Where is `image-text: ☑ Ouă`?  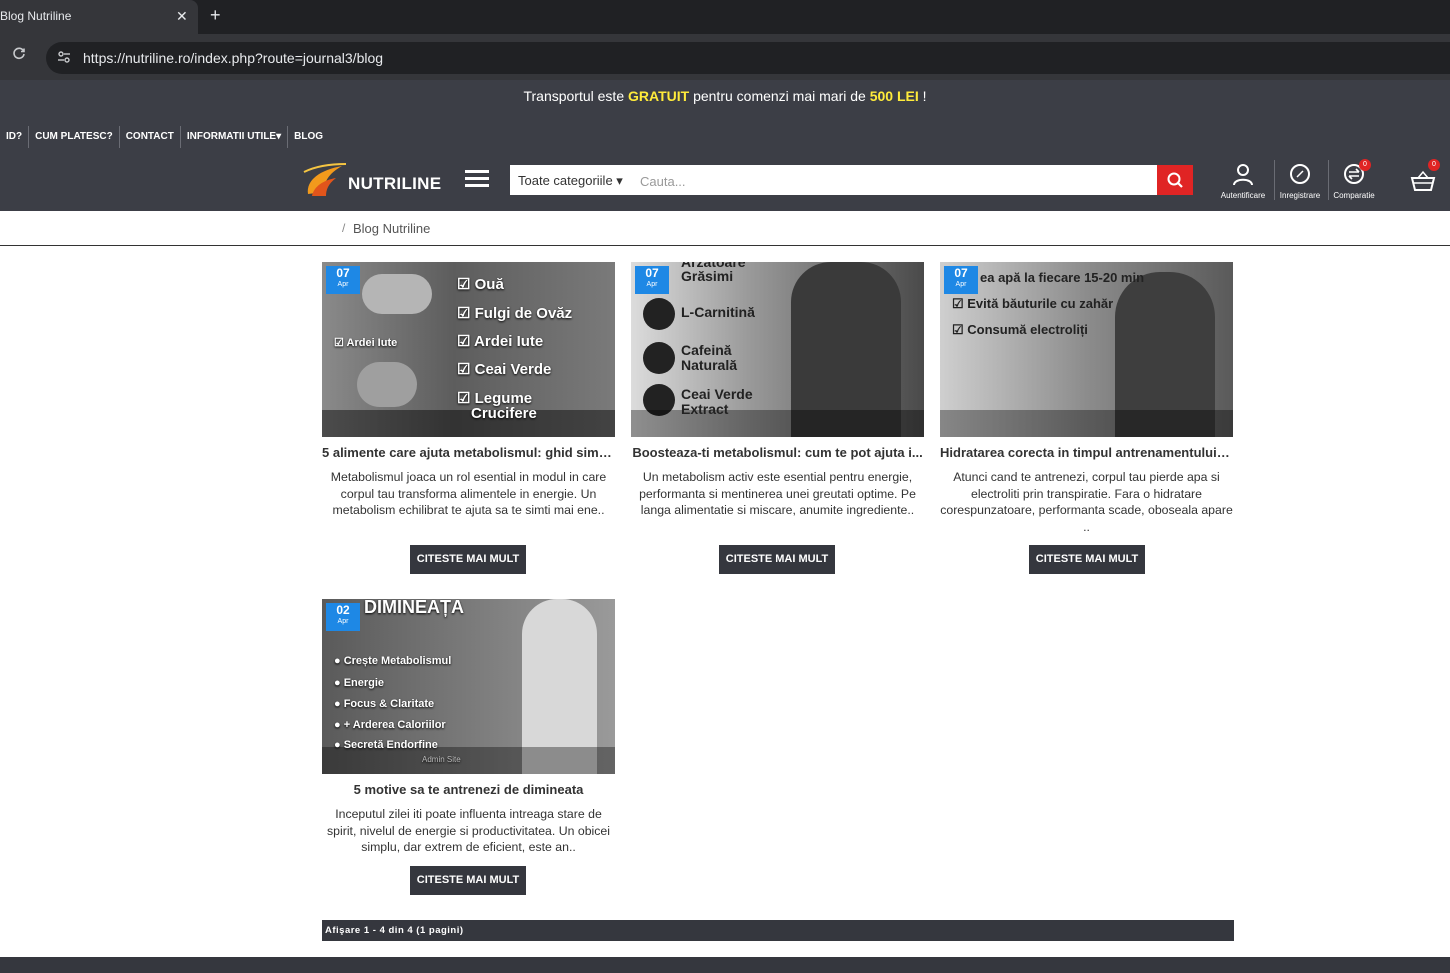
image-text: ☑ Ouă is located at coordinates (480, 284).